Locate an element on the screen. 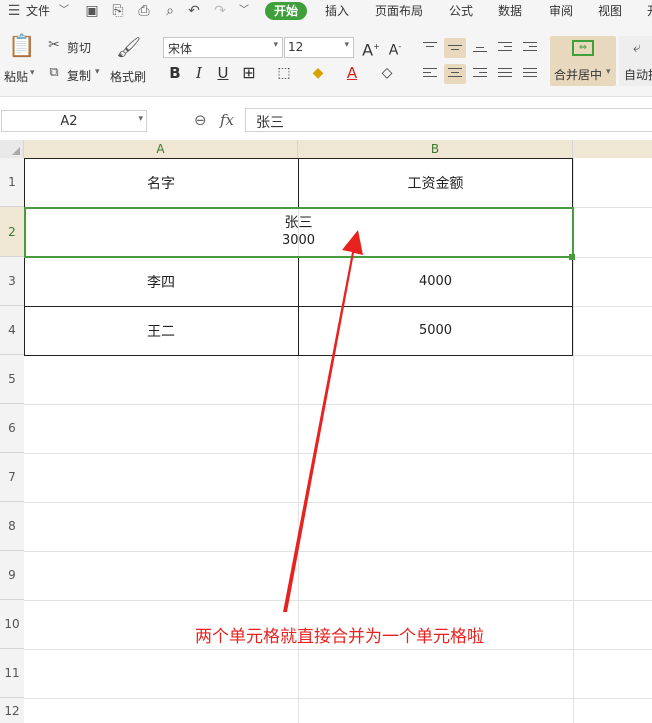 The image size is (652, 723). arrow-shape is located at coordinates (323, 421).